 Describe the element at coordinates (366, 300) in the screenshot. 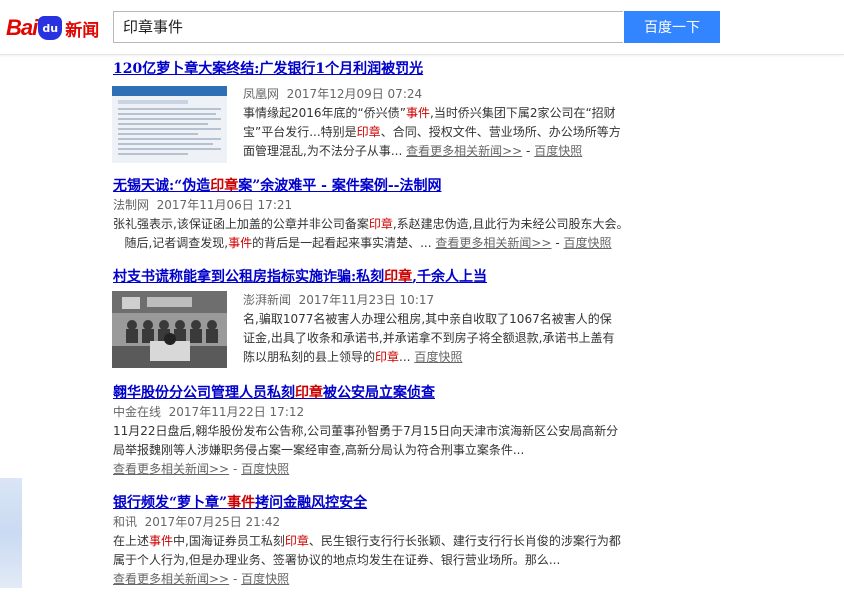

I see `result-time: 2017年11月23日 10:17` at that location.